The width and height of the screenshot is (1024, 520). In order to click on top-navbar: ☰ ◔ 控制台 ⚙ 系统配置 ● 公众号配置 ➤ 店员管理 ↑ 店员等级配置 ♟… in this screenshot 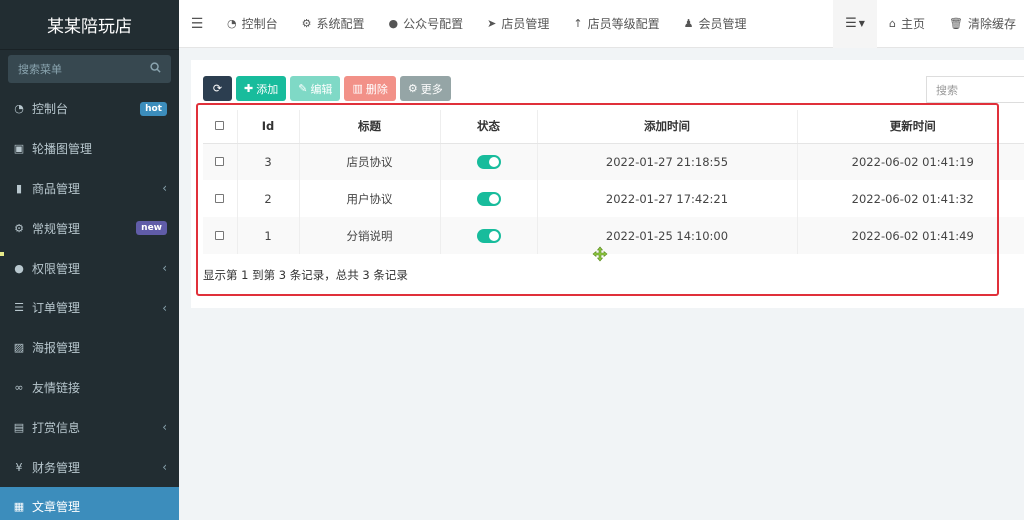, I will do `click(601, 24)`.